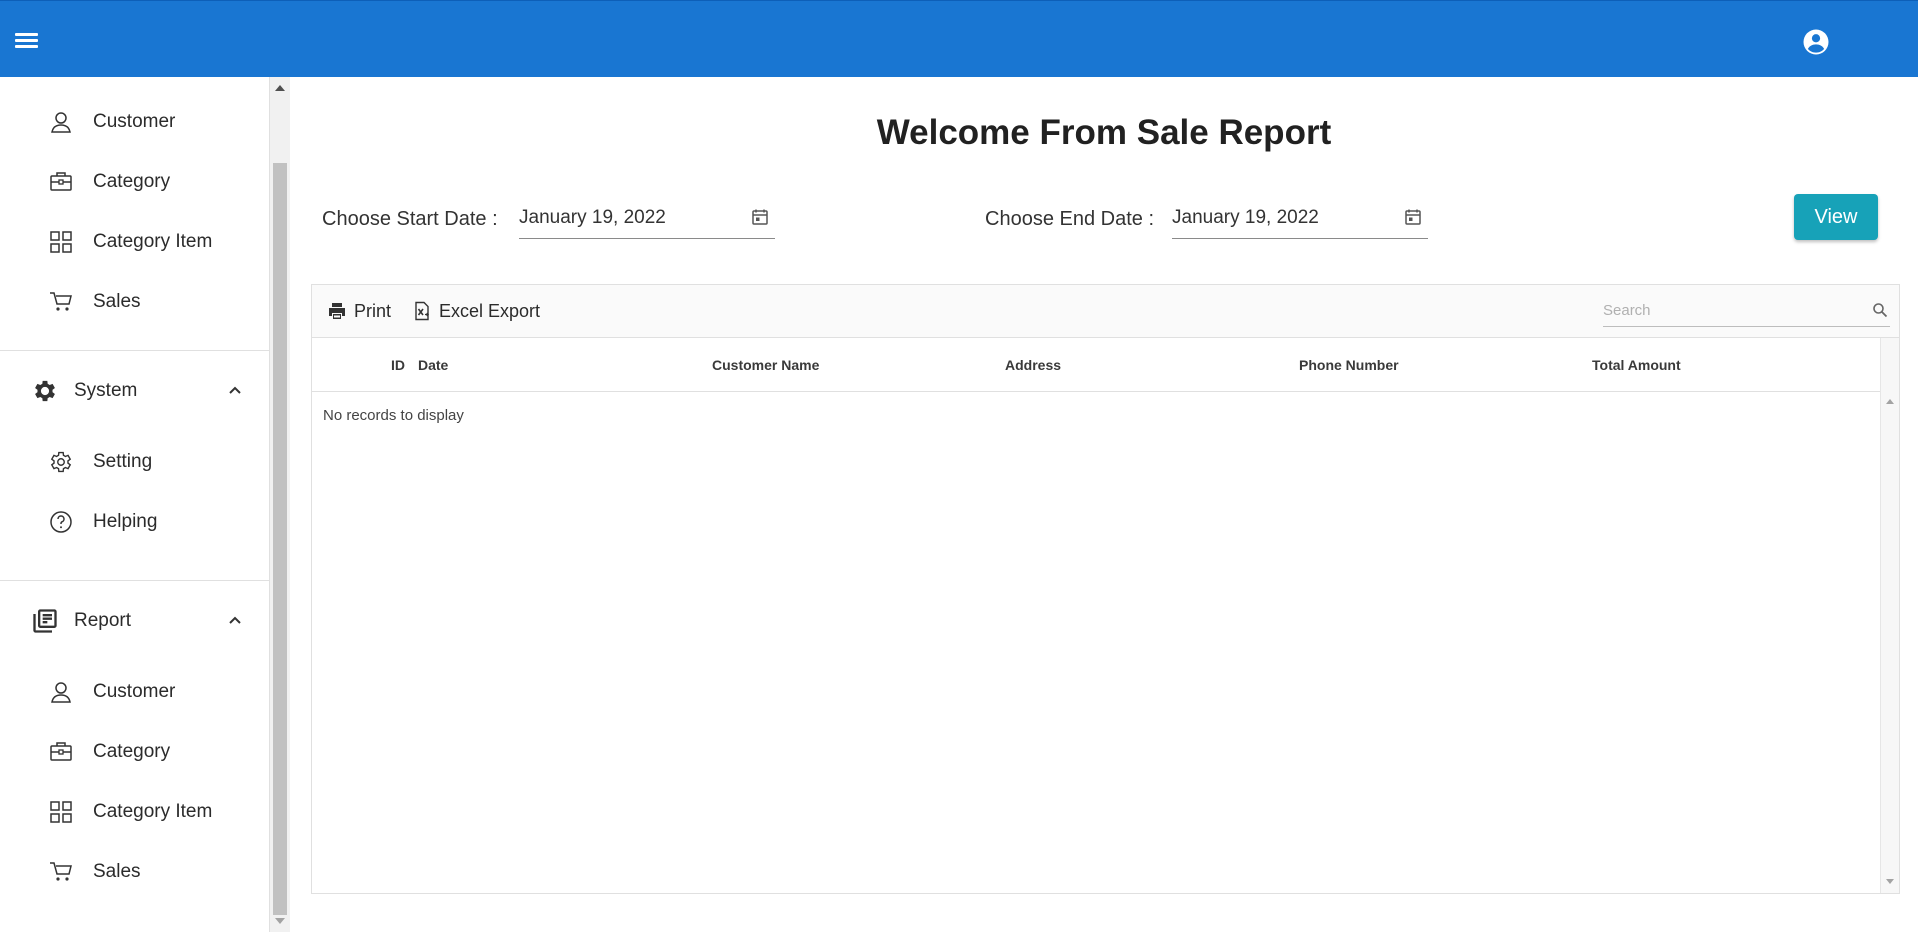 The height and width of the screenshot is (932, 1918). I want to click on end-date-value: January 19, 2022, so click(1245, 217).